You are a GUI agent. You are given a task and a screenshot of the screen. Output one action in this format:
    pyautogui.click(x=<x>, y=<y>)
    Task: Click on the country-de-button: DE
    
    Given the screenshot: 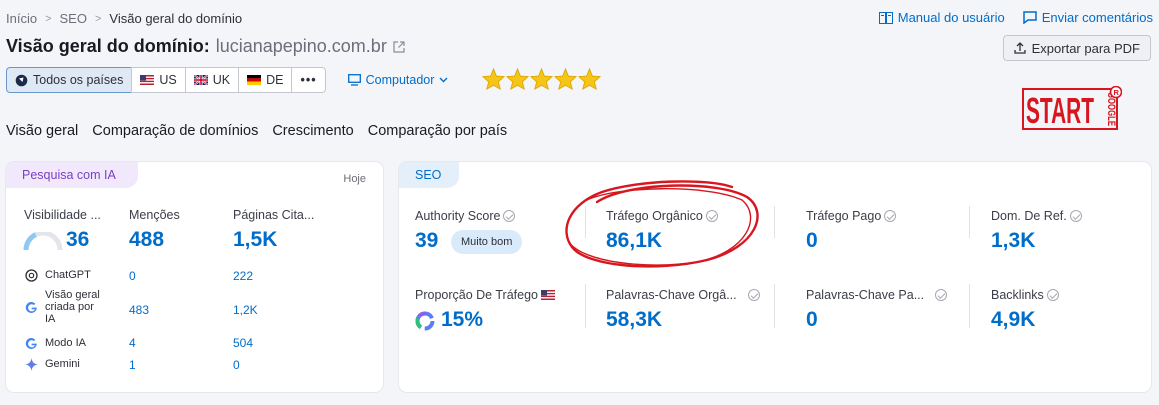 What is the action you would take?
    pyautogui.click(x=265, y=80)
    